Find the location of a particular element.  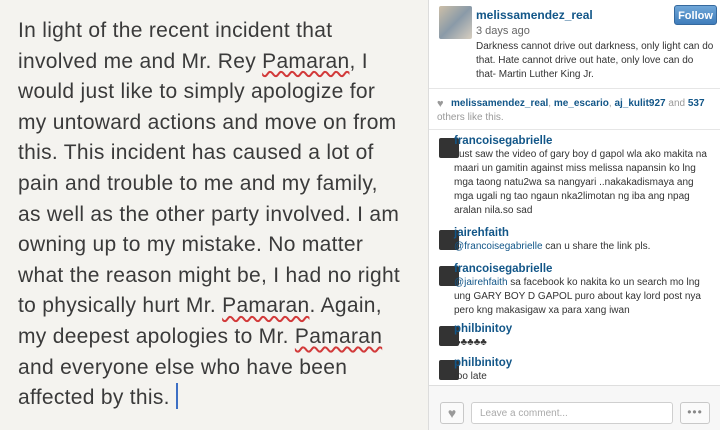

note-line: my deepest apologies to Mr. Pamaran is located at coordinates (200, 336).